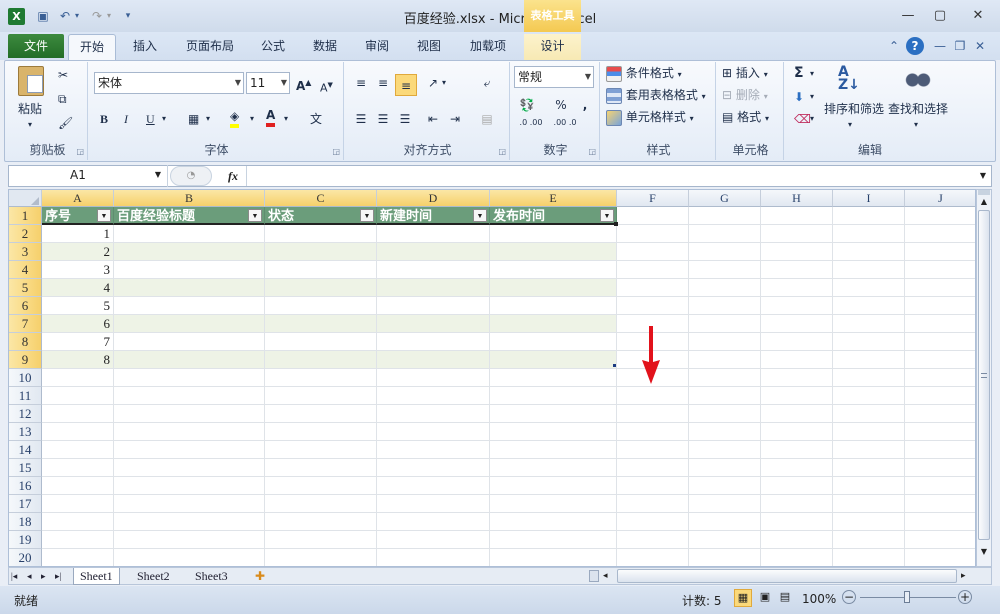 The image size is (1000, 614). Describe the element at coordinates (978, 16) in the screenshot. I see `close-button: ✕` at that location.